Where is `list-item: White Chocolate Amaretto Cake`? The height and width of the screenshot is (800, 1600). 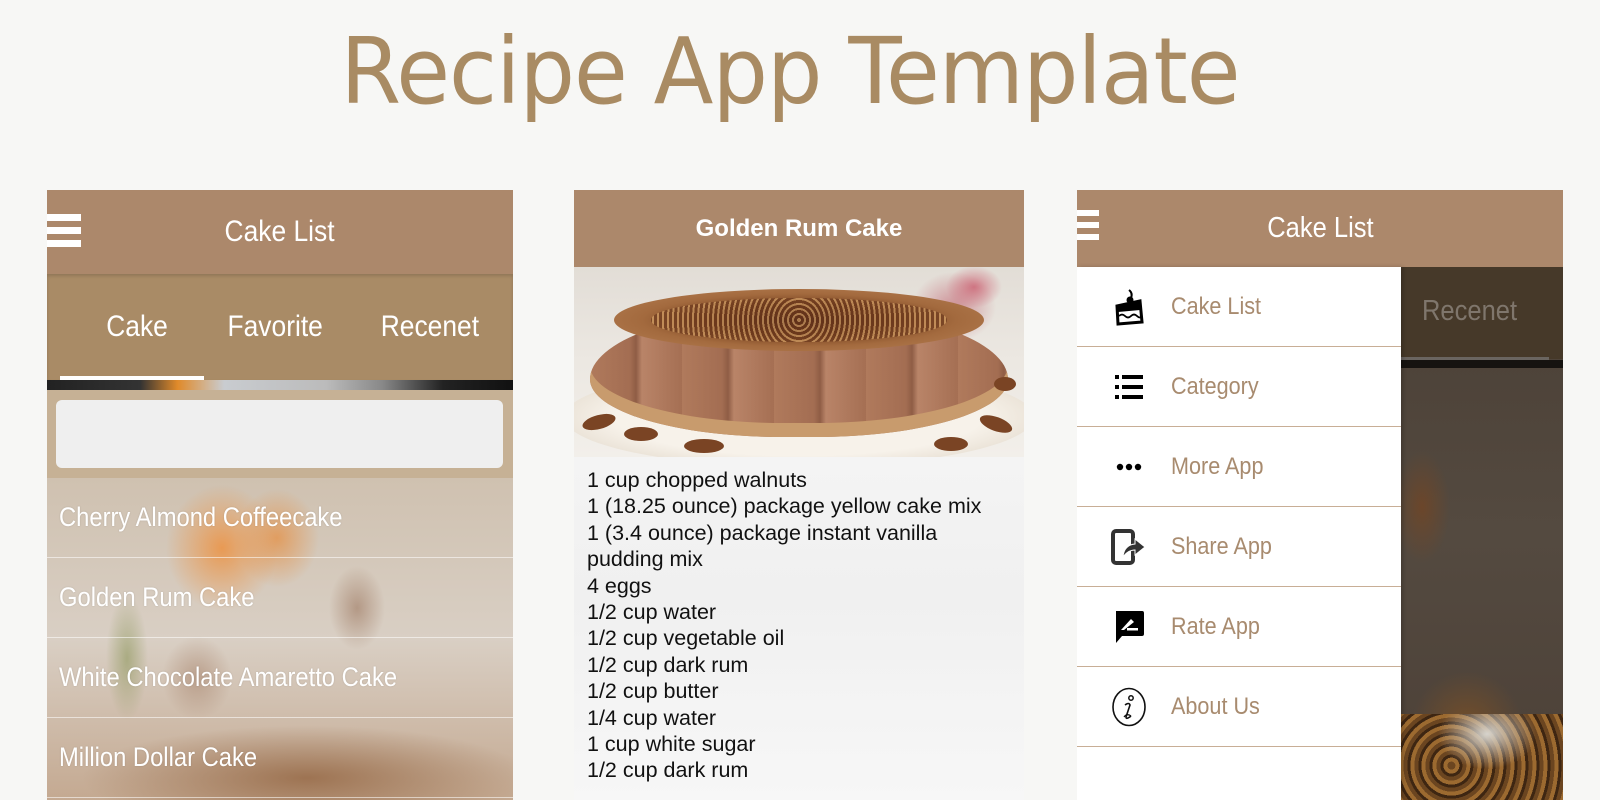 list-item: White Chocolate Amaretto Cake is located at coordinates (280, 678).